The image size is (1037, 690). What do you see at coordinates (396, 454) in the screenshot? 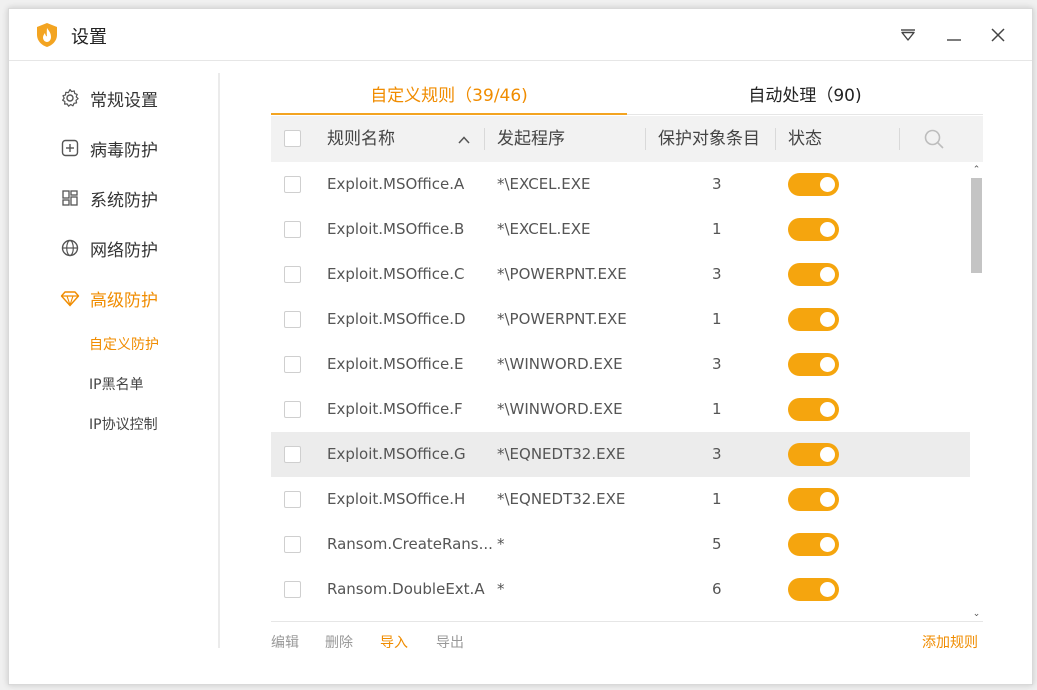
I see `rule-name: Exploit.MSOffice.G` at bounding box center [396, 454].